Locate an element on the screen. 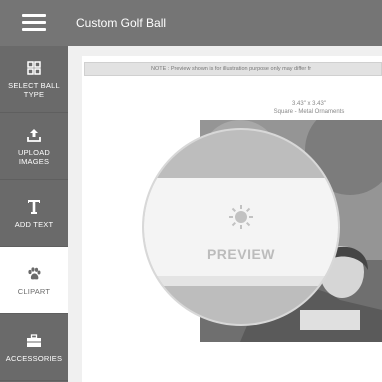 This screenshot has height=382, width=382. sidebar-item-select-ball-type: SELECT BALL TYPE is located at coordinates (34, 79).